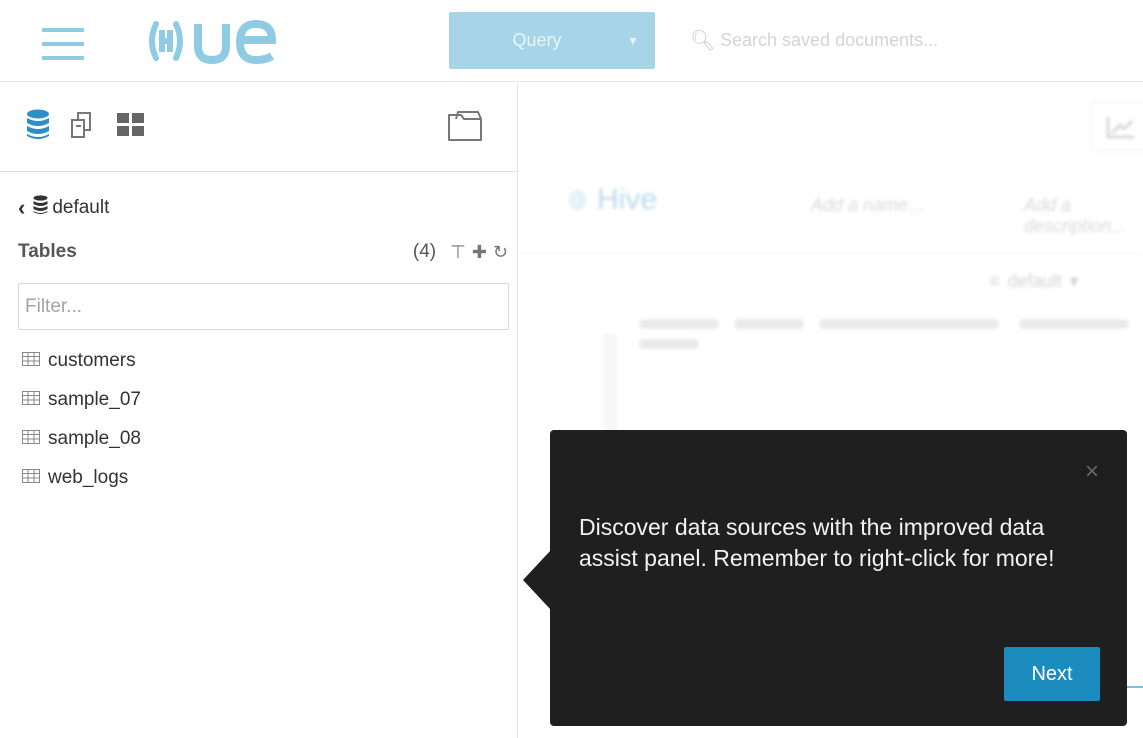 This screenshot has width=1143, height=738. Describe the element at coordinates (21, 208) in the screenshot. I see `chevron-left-icon: ‹` at that location.